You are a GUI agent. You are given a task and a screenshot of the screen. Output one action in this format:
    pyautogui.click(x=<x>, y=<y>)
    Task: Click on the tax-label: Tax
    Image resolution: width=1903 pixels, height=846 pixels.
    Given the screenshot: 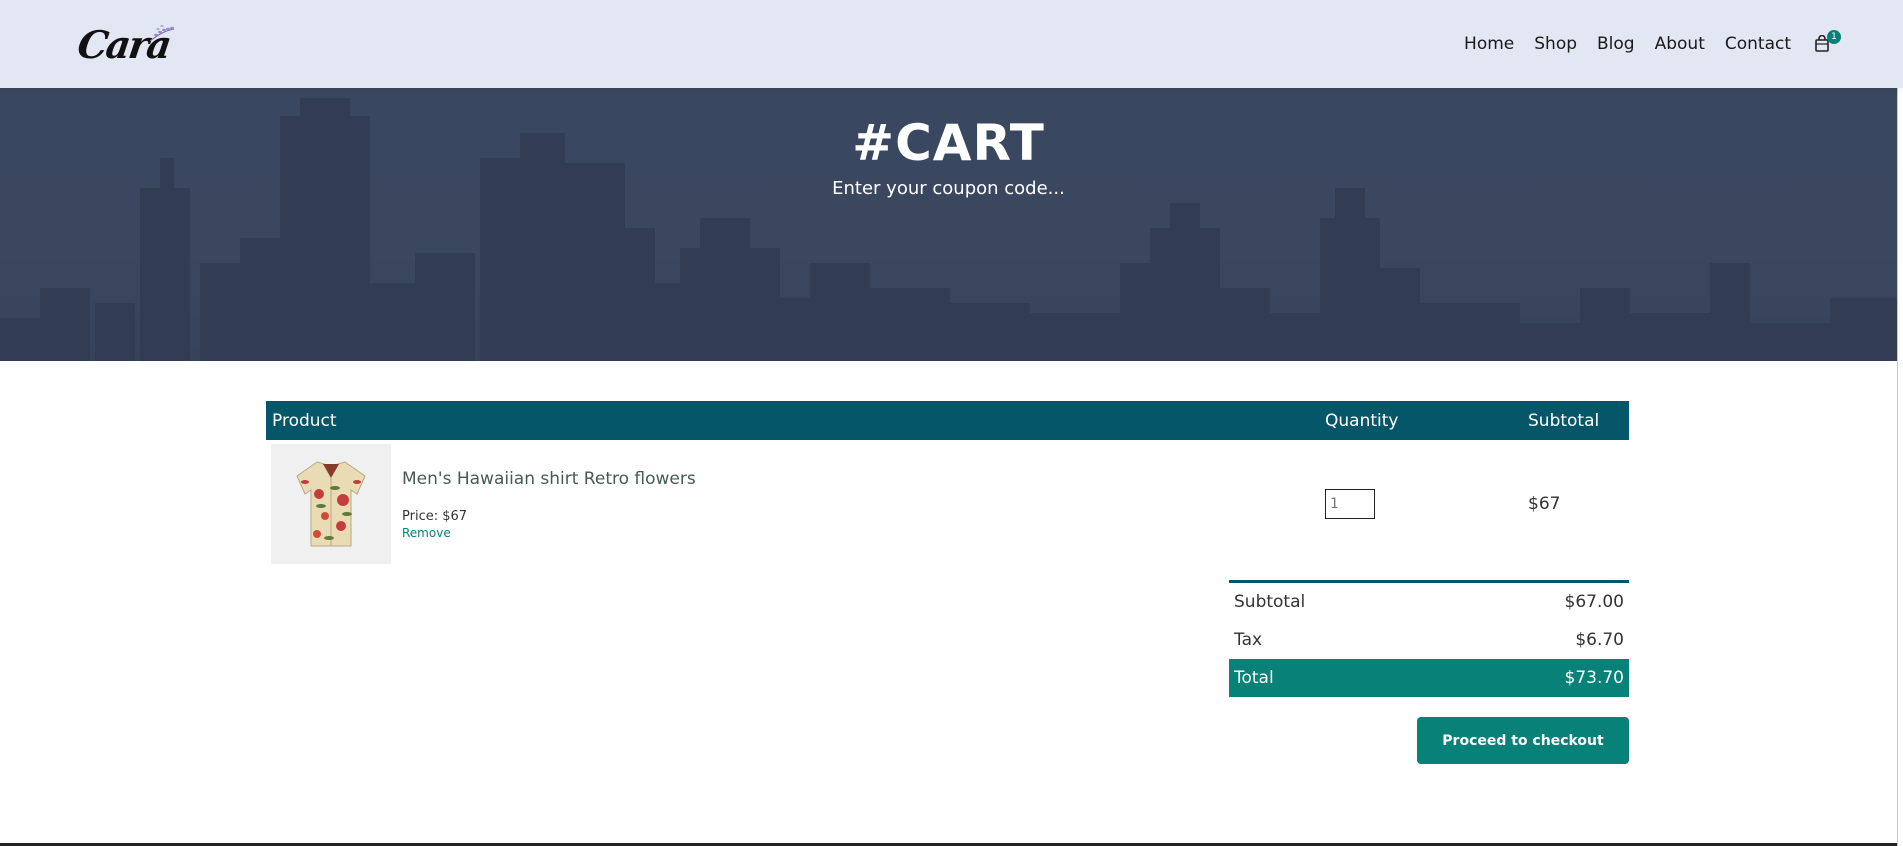 What is the action you would take?
    pyautogui.click(x=1248, y=640)
    